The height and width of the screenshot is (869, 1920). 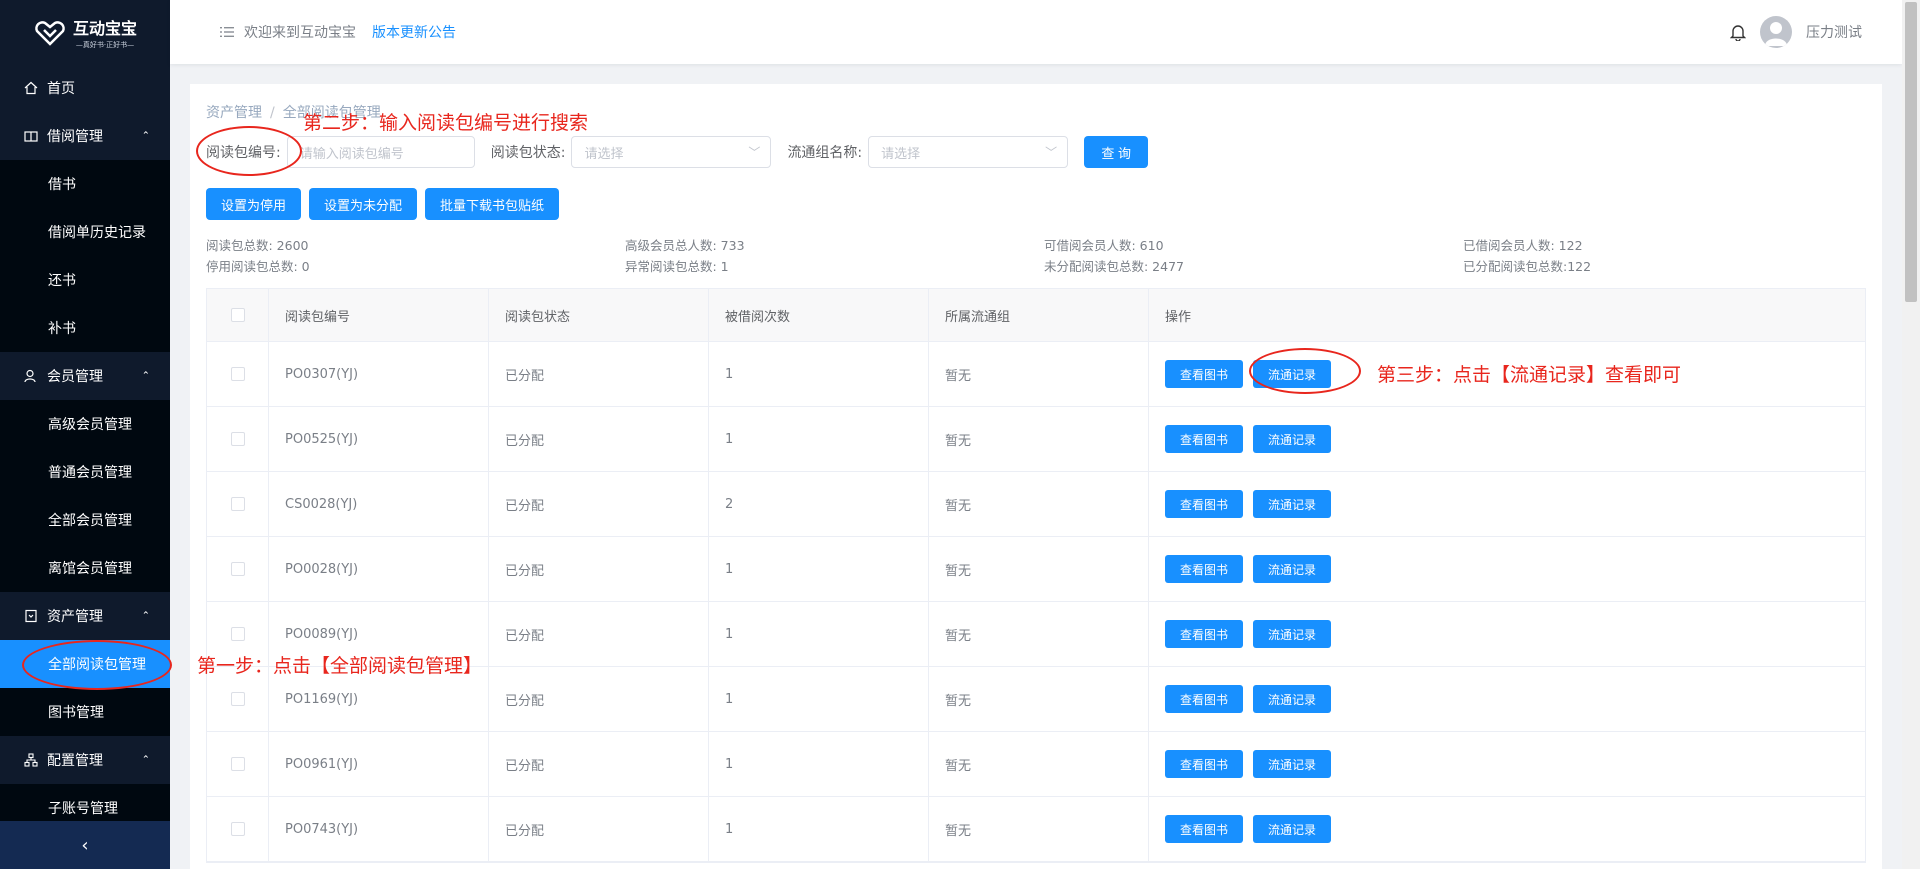 I want to click on sidebar-collapse-button: ‹, so click(x=85, y=845).